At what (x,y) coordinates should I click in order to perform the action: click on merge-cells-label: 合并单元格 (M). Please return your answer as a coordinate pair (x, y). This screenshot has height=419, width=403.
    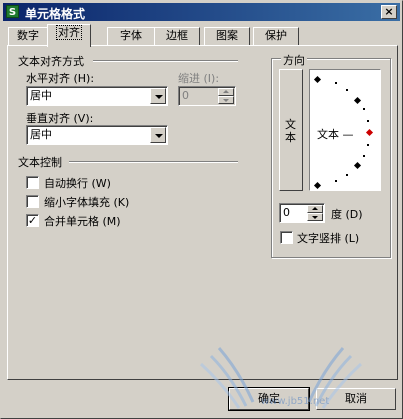
    Looking at the image, I should click on (82, 221).